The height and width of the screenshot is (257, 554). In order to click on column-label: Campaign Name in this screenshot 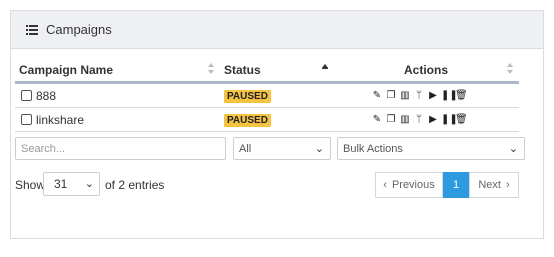, I will do `click(66, 69)`.